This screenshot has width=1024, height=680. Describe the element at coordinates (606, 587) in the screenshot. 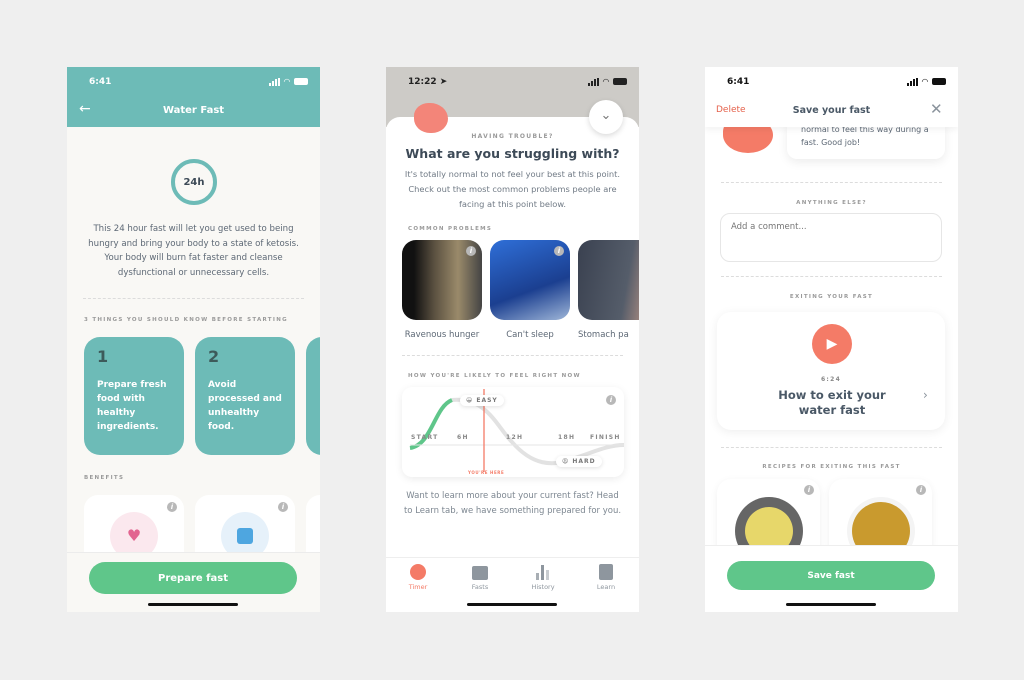

I see `tab-label: Learn` at that location.